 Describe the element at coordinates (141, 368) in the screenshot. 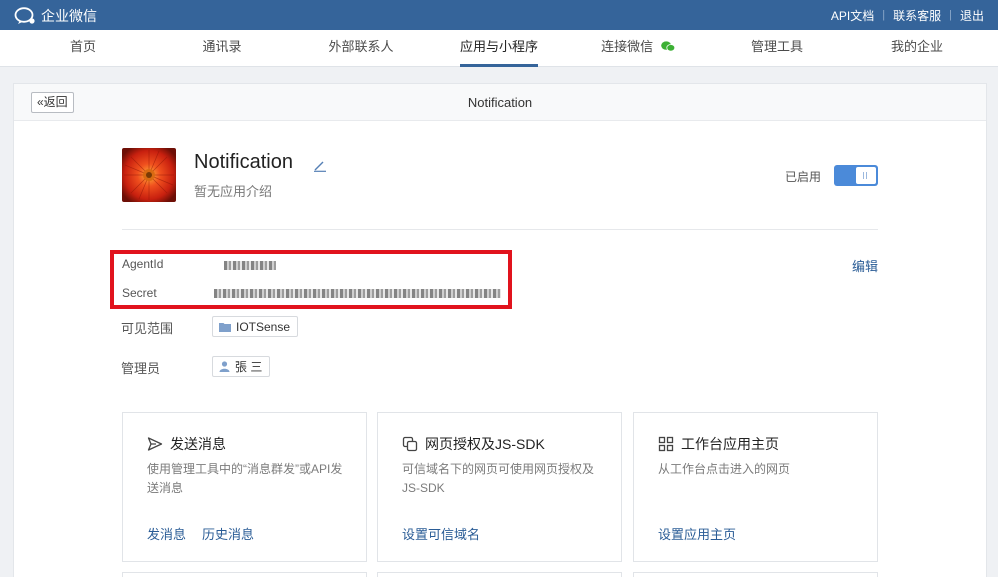

I see `admin-label: 管理员` at that location.